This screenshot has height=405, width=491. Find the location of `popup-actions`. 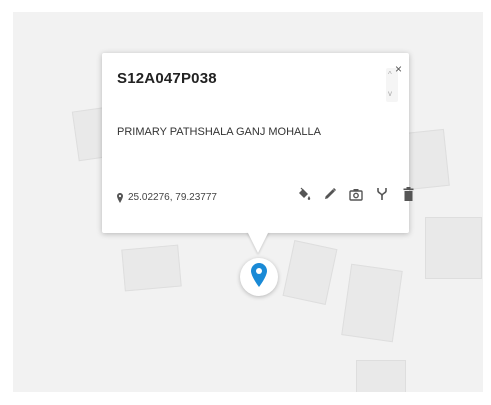

popup-actions is located at coordinates (356, 194).